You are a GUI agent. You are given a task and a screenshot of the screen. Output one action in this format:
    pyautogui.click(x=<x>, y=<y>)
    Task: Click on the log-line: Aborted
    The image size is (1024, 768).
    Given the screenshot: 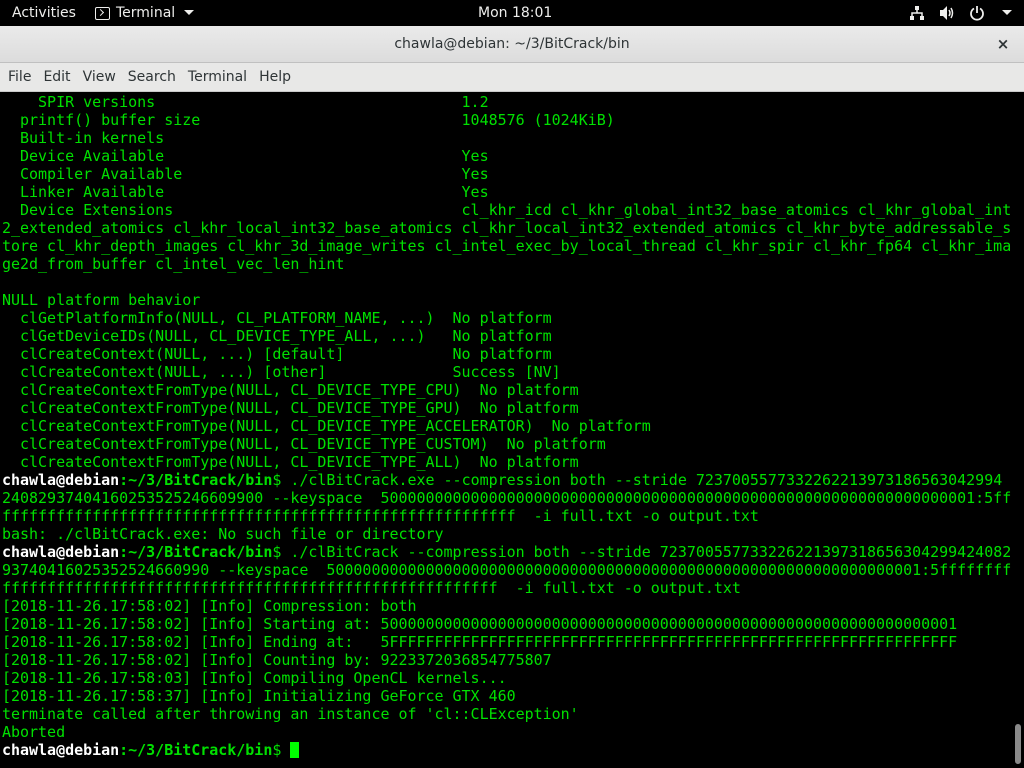 What is the action you would take?
    pyautogui.click(x=34, y=732)
    